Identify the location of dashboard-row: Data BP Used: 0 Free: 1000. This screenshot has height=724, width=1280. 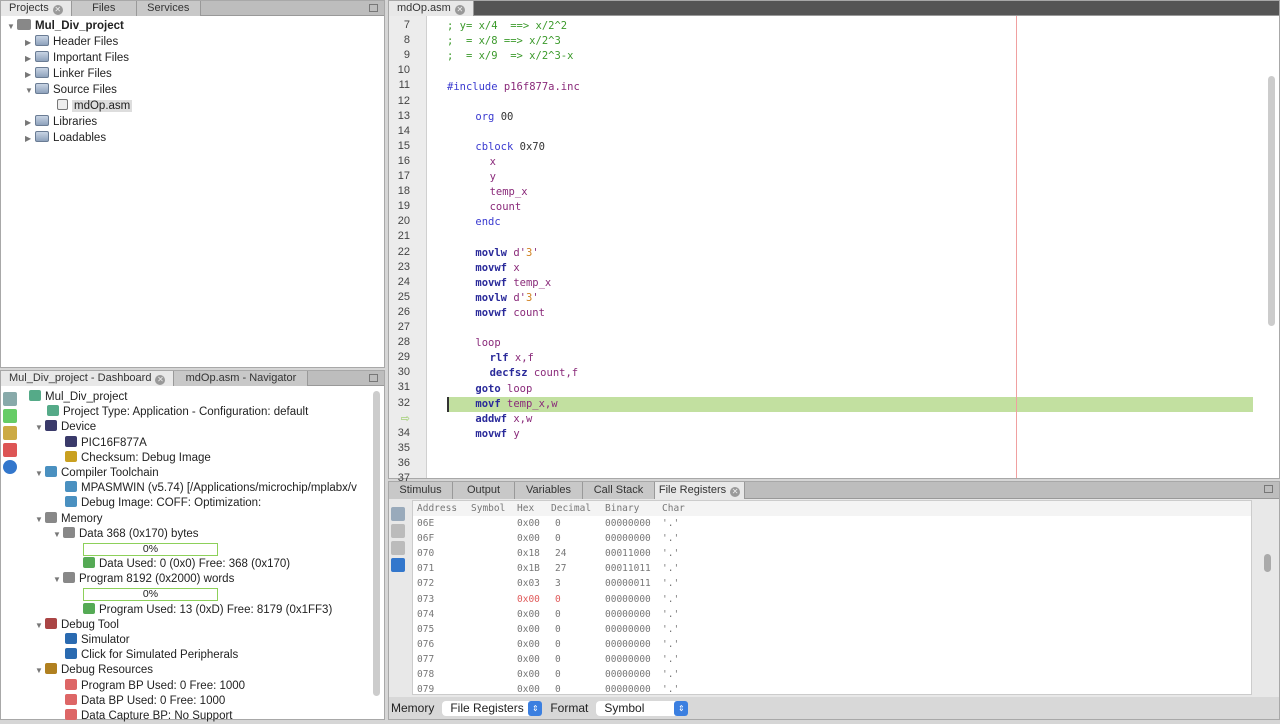
(199, 701).